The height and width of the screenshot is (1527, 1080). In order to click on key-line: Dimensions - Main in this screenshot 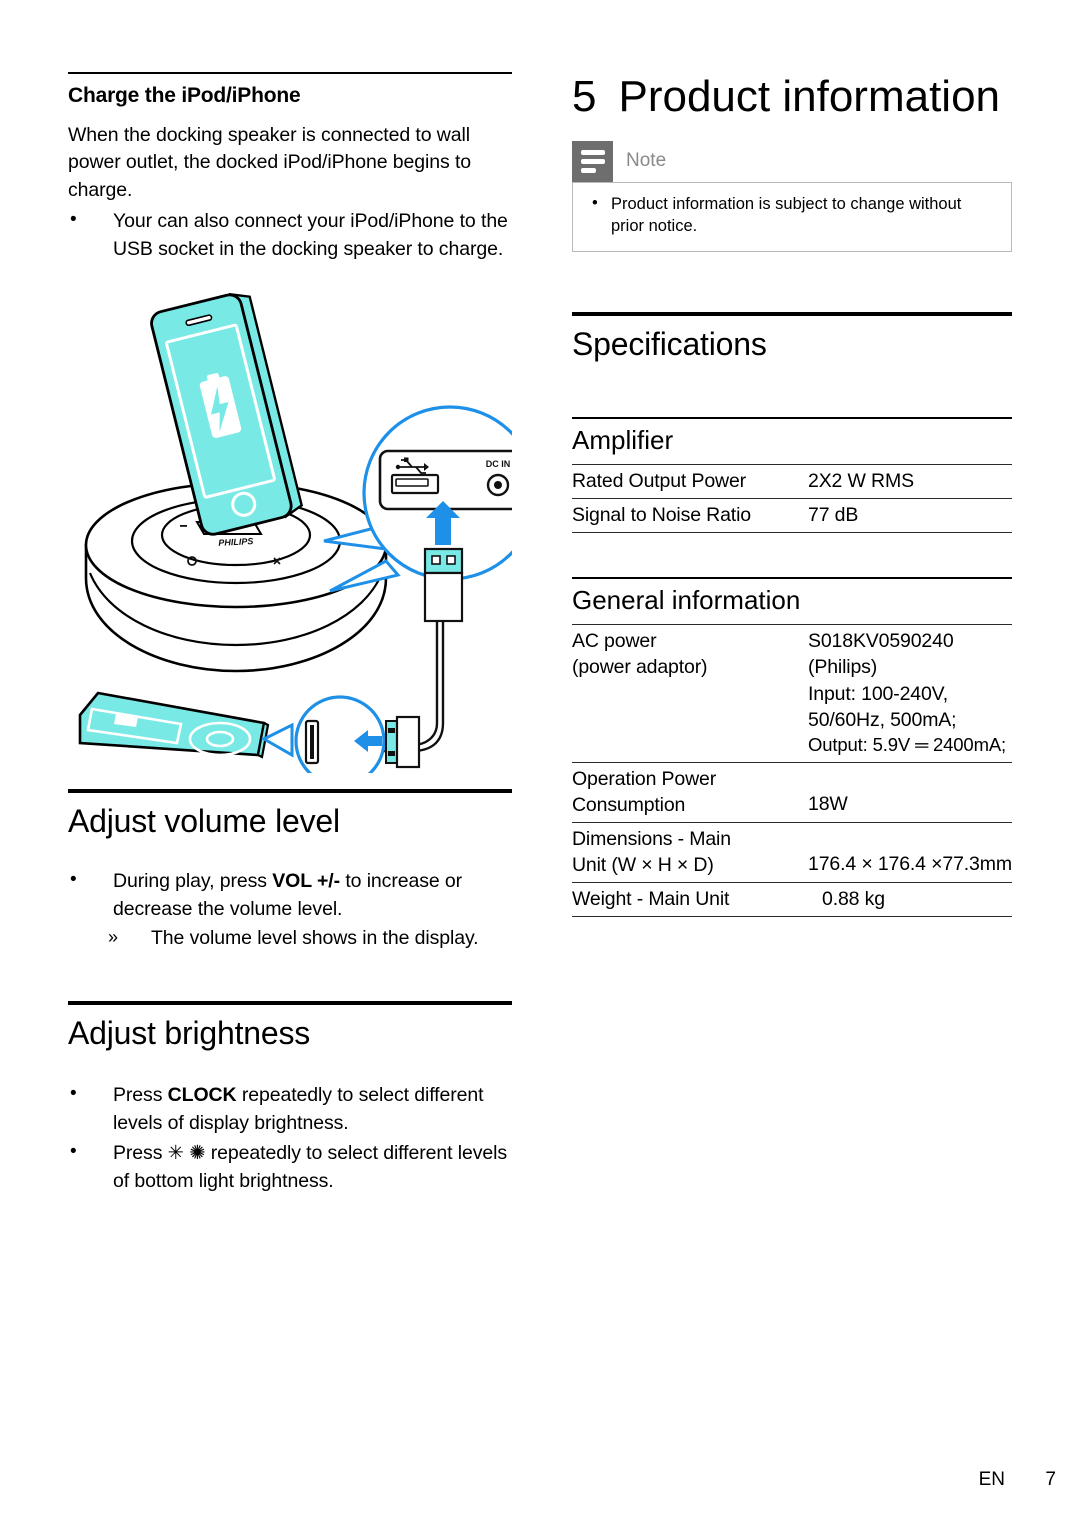, I will do `click(651, 838)`.